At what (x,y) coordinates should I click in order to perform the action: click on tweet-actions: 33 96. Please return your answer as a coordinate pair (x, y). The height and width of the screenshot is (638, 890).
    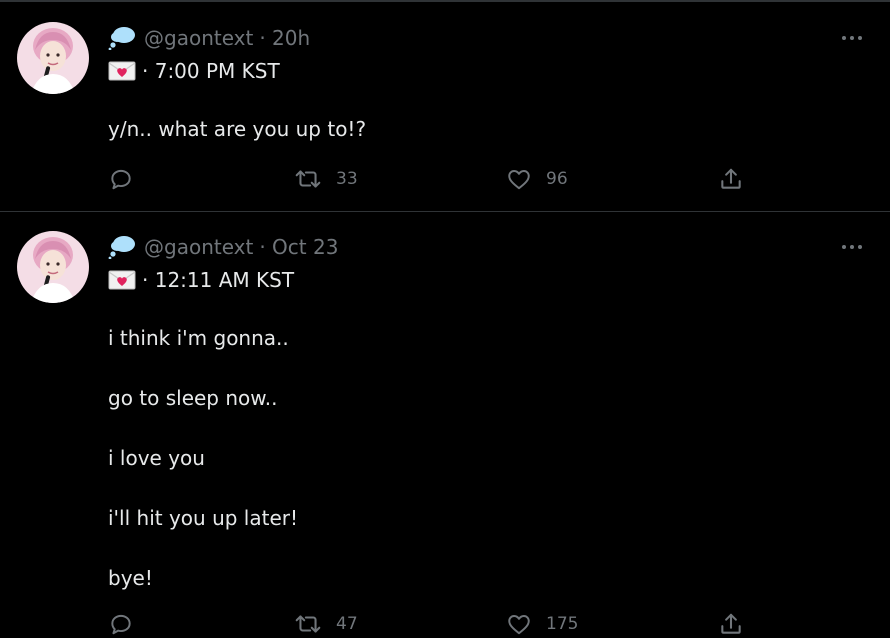
    Looking at the image, I should click on (438, 179).